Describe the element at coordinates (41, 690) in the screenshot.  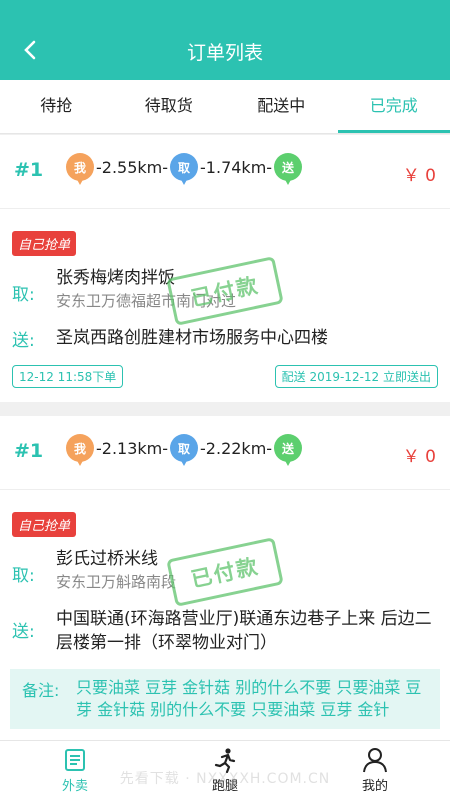
I see `note-label: 备注:` at that location.